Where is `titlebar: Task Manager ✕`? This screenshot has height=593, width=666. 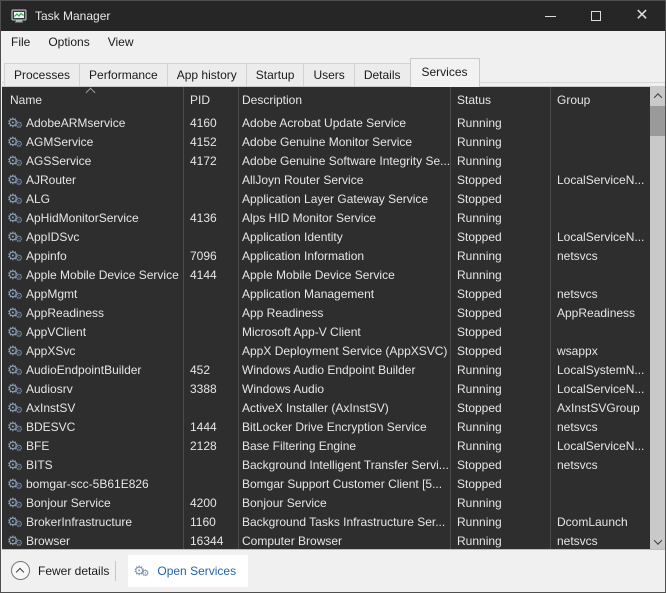 titlebar: Task Manager ✕ is located at coordinates (333, 16).